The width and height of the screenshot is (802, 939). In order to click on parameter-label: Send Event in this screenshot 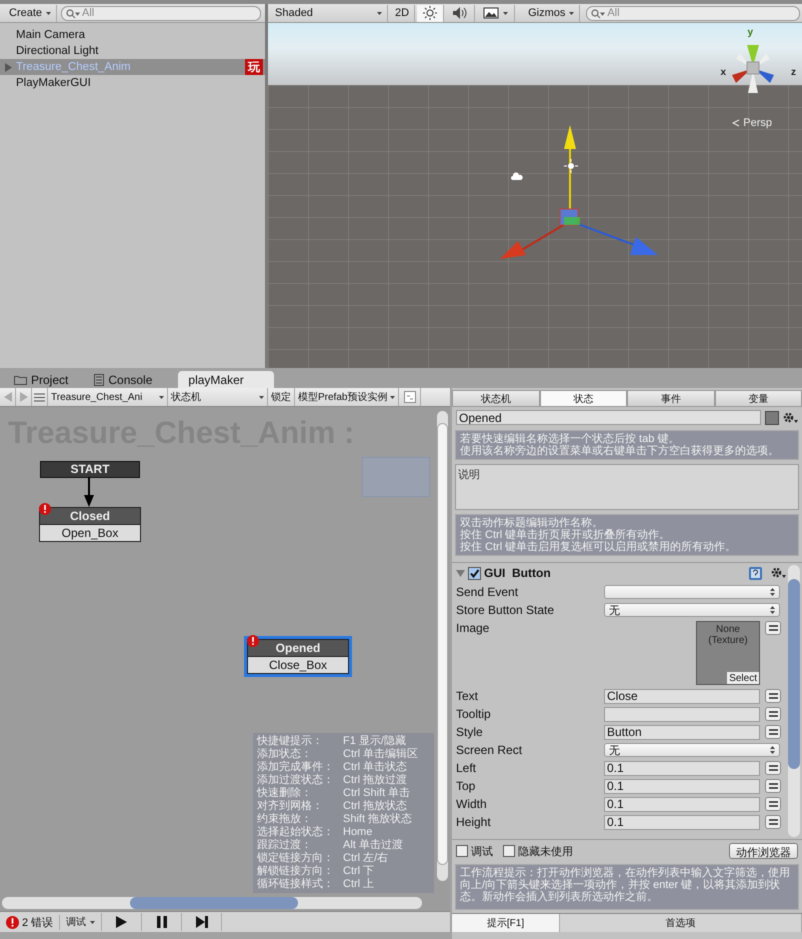, I will do `click(488, 592)`.